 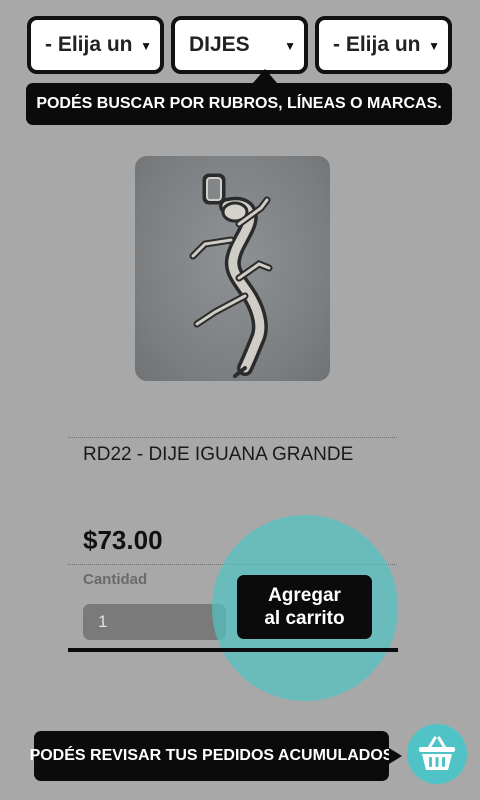 What do you see at coordinates (304, 618) in the screenshot?
I see `add-to-cart-label-line2: al carrito` at bounding box center [304, 618].